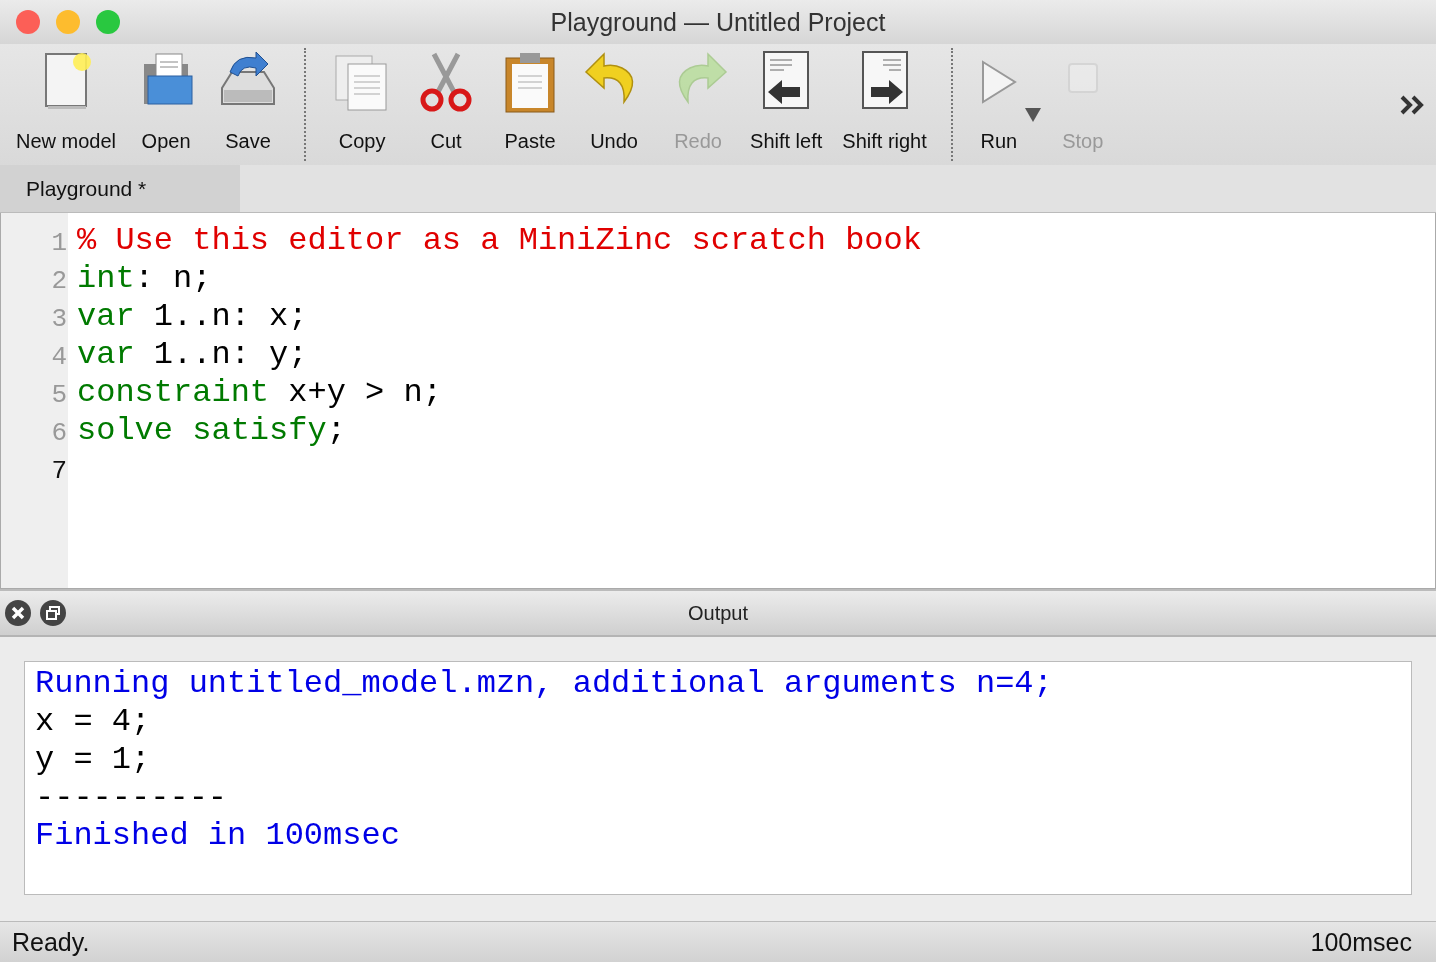 The height and width of the screenshot is (962, 1436). I want to click on editor-tab: Playground *, so click(120, 188).